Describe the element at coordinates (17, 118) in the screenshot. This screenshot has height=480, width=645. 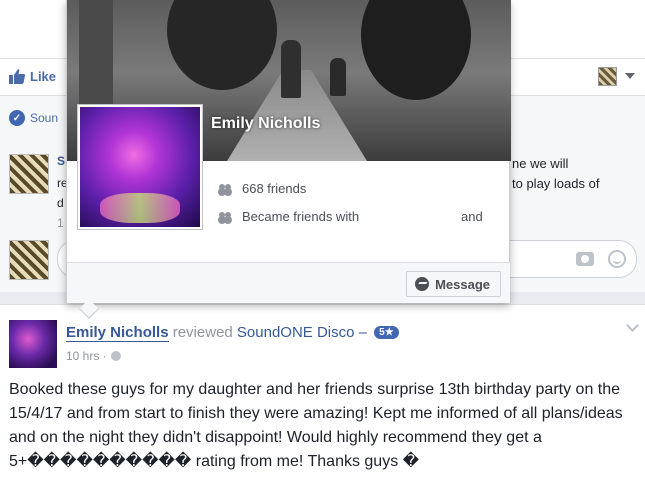
I see `page-badge-icon: ✓` at that location.